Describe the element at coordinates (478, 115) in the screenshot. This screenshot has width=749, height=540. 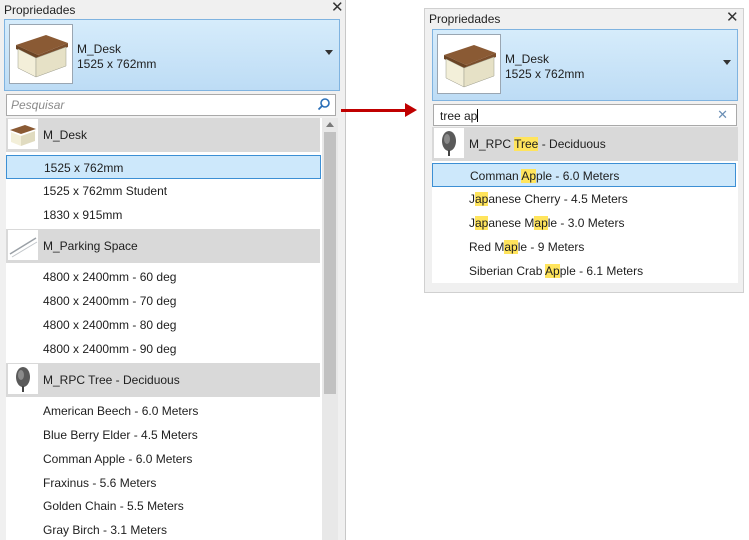
I see `text-caret` at that location.